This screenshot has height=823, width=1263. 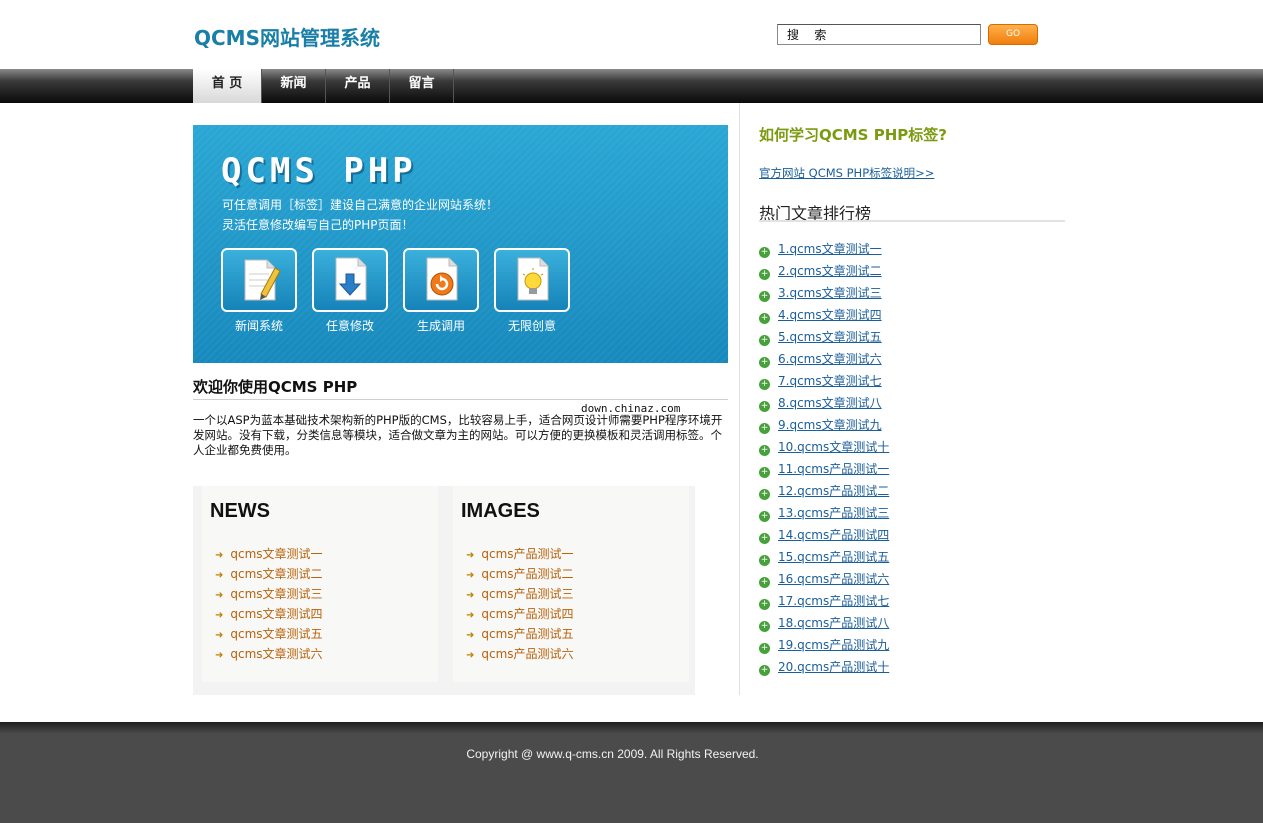 I want to click on list-item: +10.qcms文章测试十, so click(x=824, y=449).